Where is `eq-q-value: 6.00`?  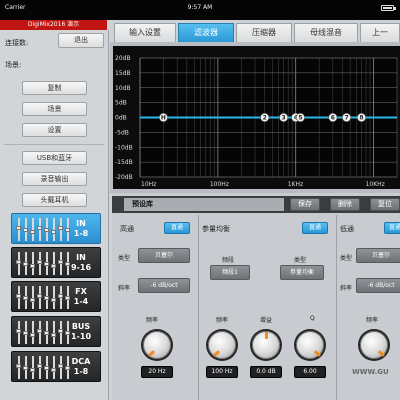 eq-q-value: 6.00 is located at coordinates (310, 372).